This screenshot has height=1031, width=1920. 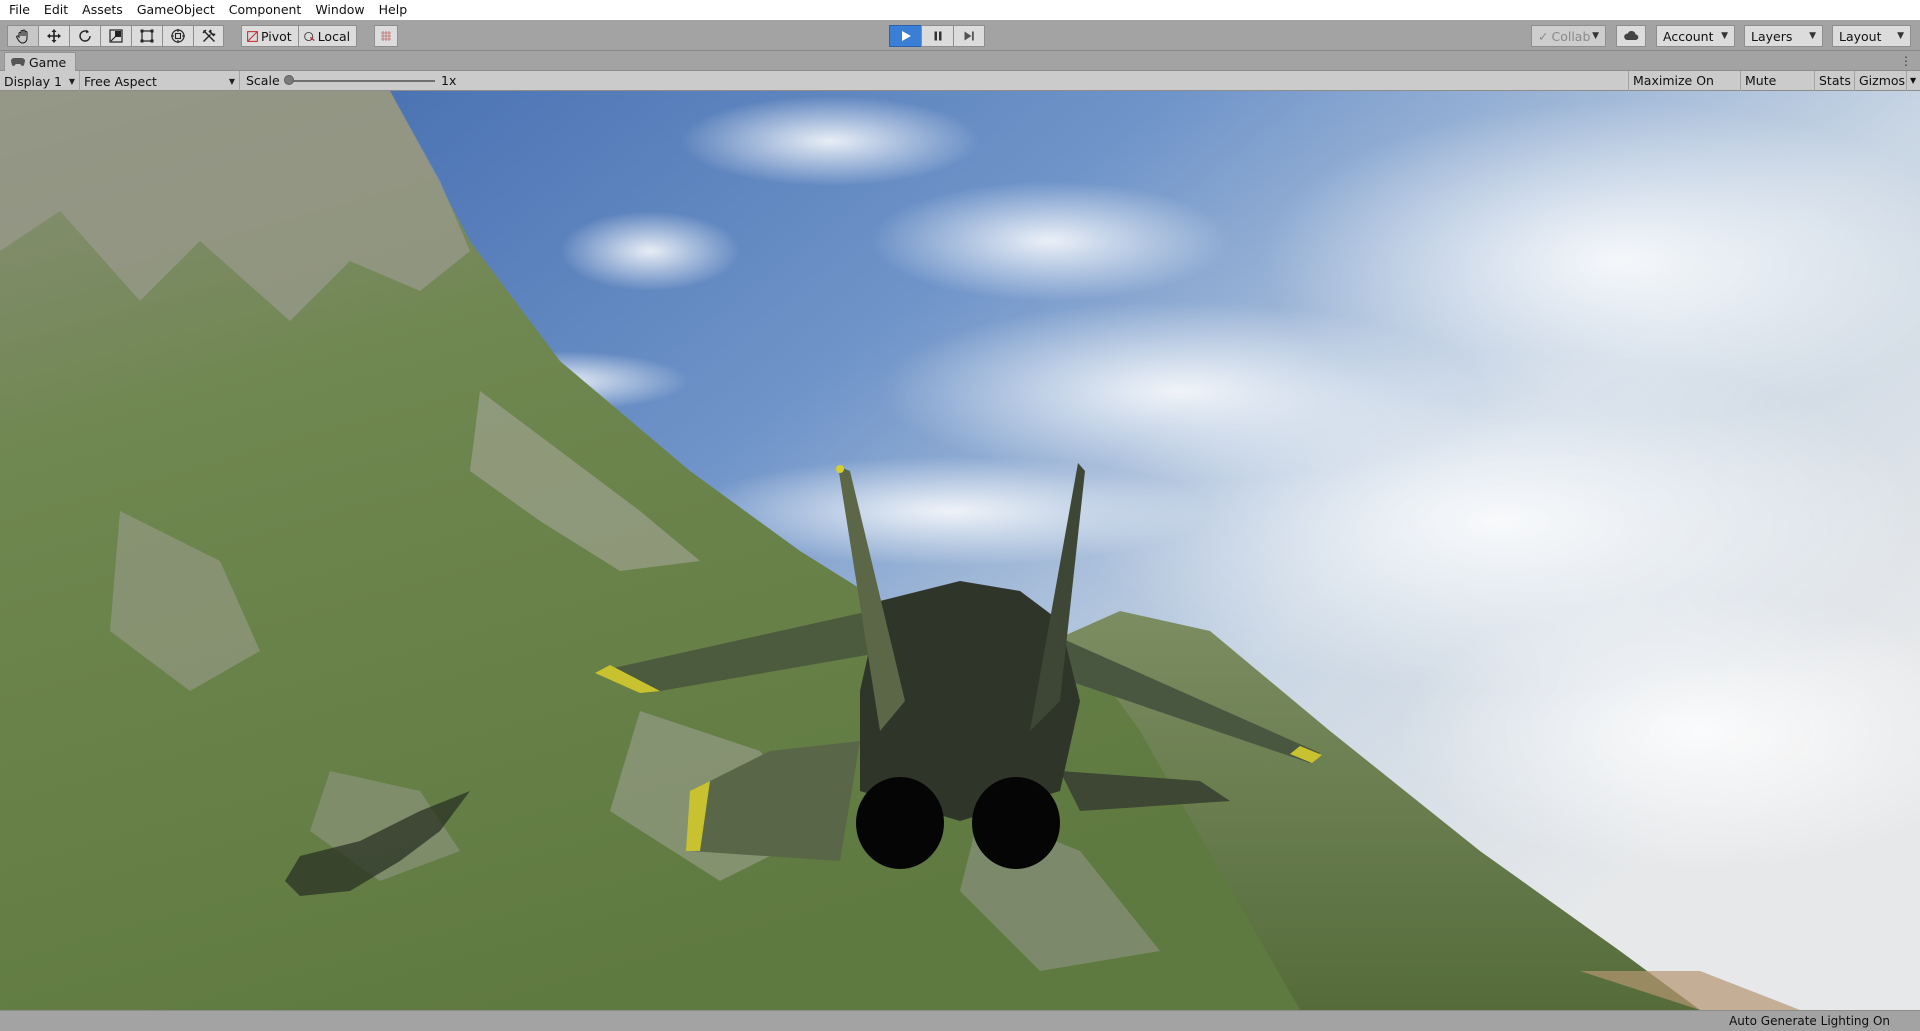 I want to click on step-icon, so click(x=969, y=36).